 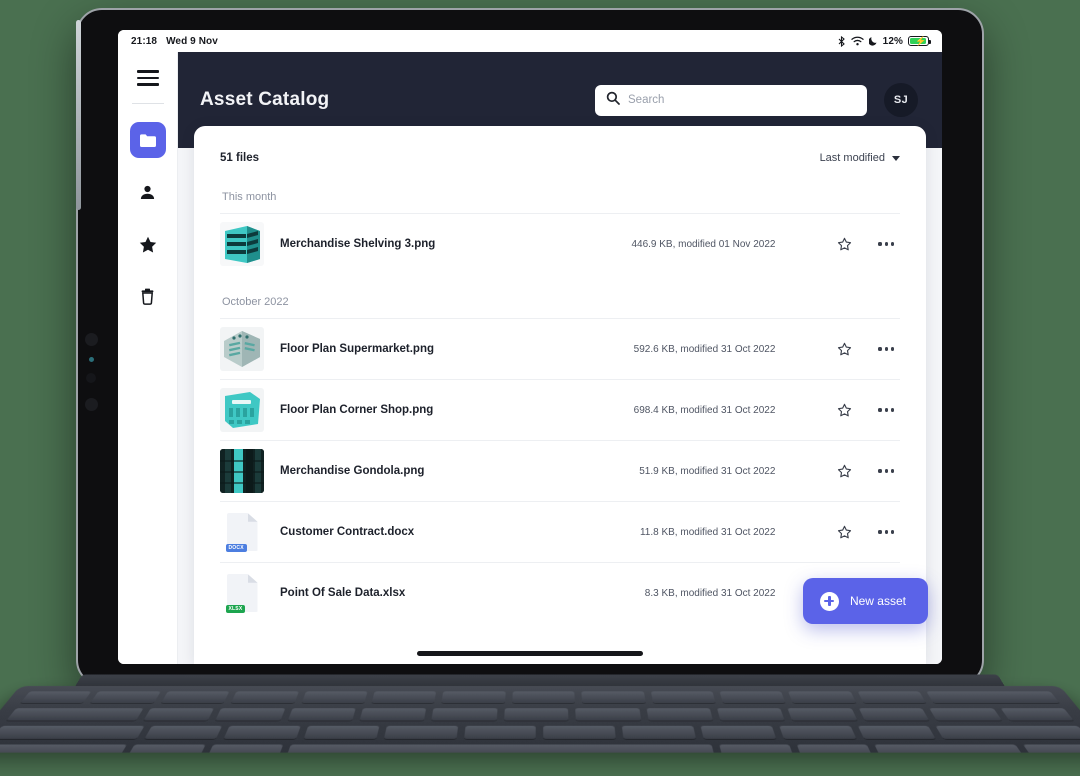 I want to click on hamburger-menu-icon, so click(x=147, y=78).